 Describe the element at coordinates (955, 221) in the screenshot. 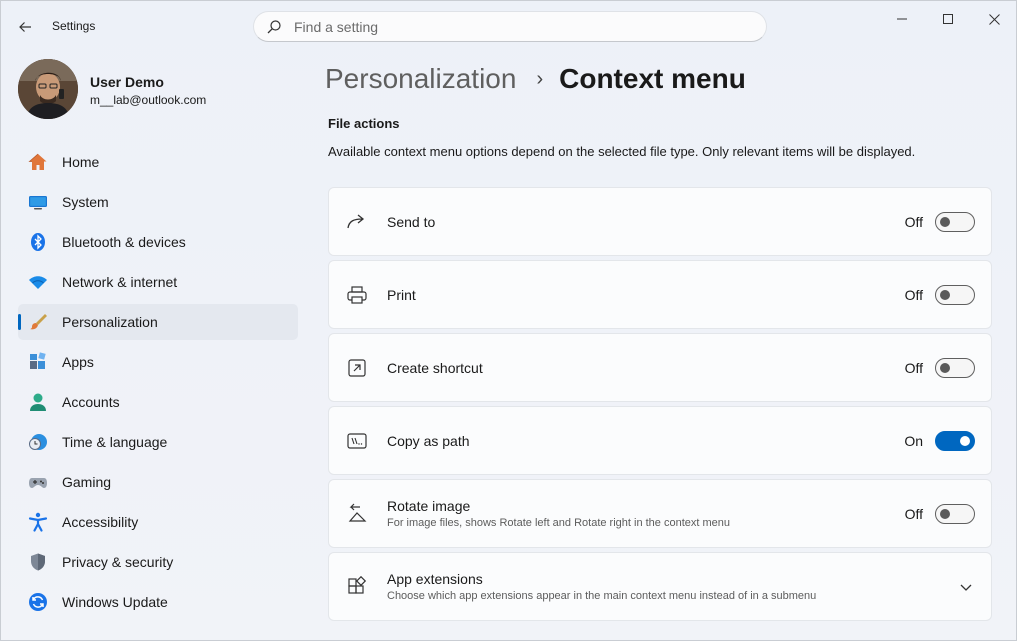

I see `send-to-toggle` at that location.